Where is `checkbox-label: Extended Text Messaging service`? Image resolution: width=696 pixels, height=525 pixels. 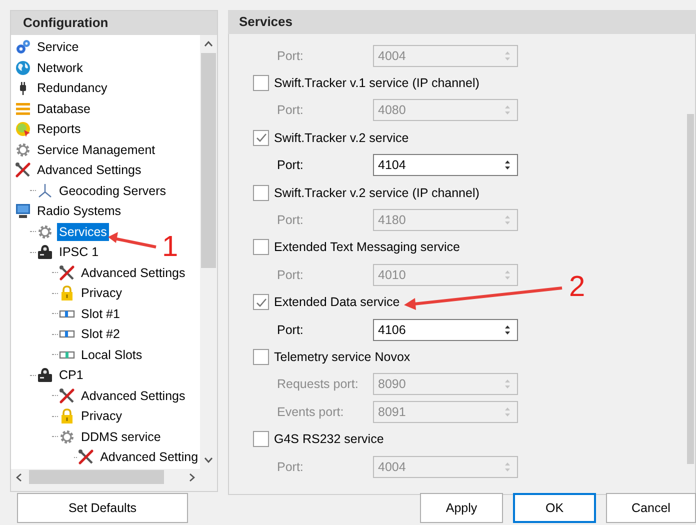
checkbox-label: Extended Text Messaging service is located at coordinates (367, 247).